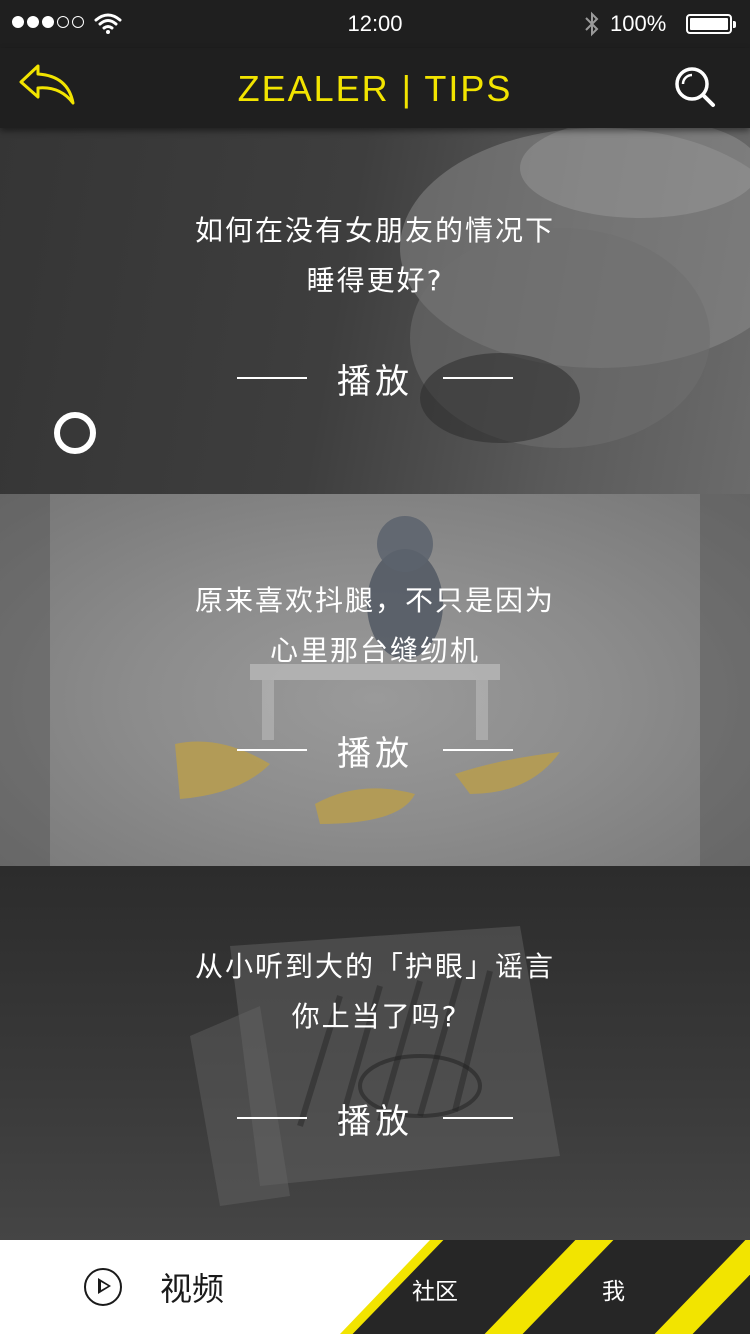 Image resolution: width=750 pixels, height=1334 pixels. I want to click on bluetooth-icon, so click(592, 24).